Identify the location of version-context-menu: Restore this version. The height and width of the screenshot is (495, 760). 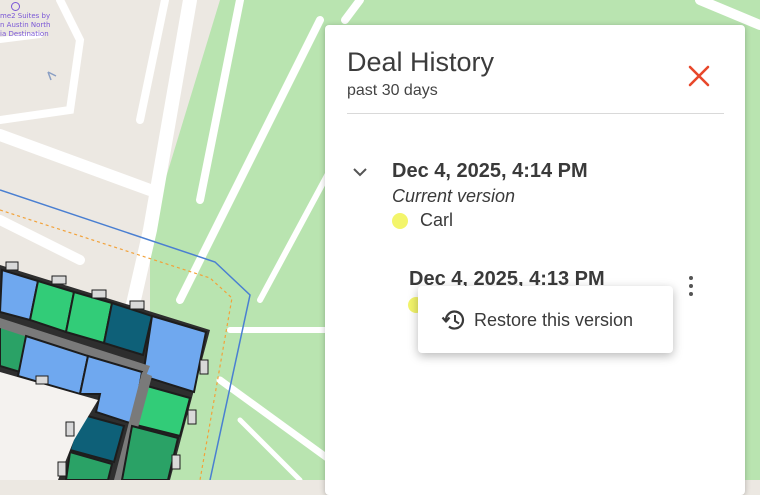
(545, 319).